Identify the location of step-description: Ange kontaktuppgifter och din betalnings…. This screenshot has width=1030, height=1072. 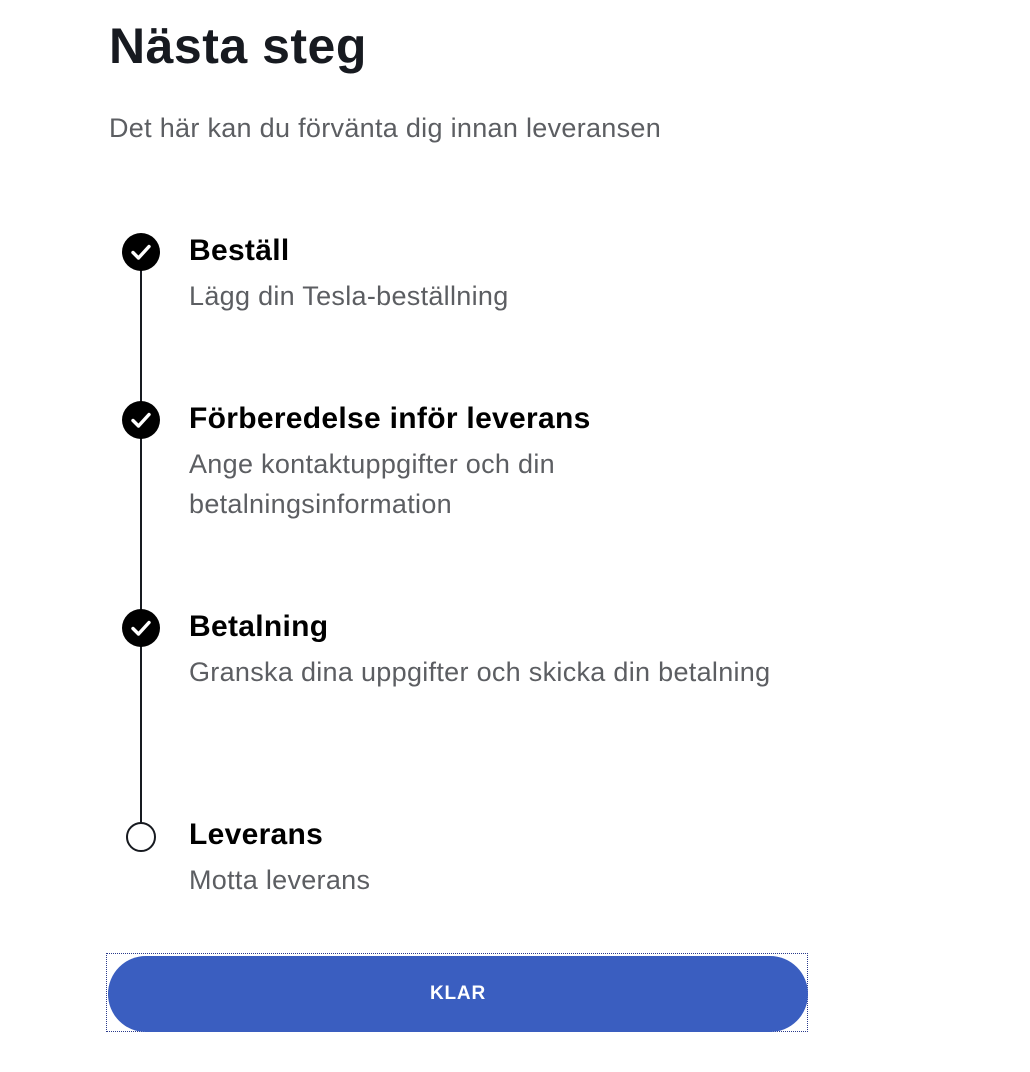
(372, 484).